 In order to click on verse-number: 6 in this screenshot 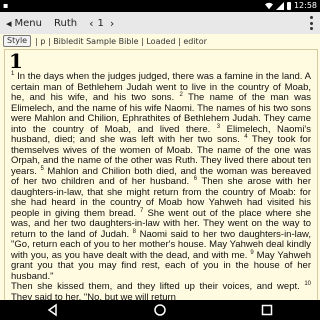, I will do `click(195, 178)`.